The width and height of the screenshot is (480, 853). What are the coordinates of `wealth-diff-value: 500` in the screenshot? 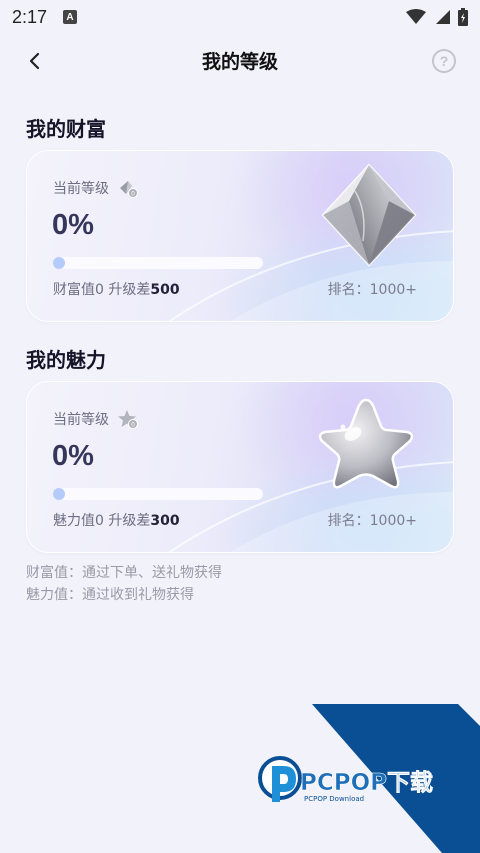 It's located at (165, 290).